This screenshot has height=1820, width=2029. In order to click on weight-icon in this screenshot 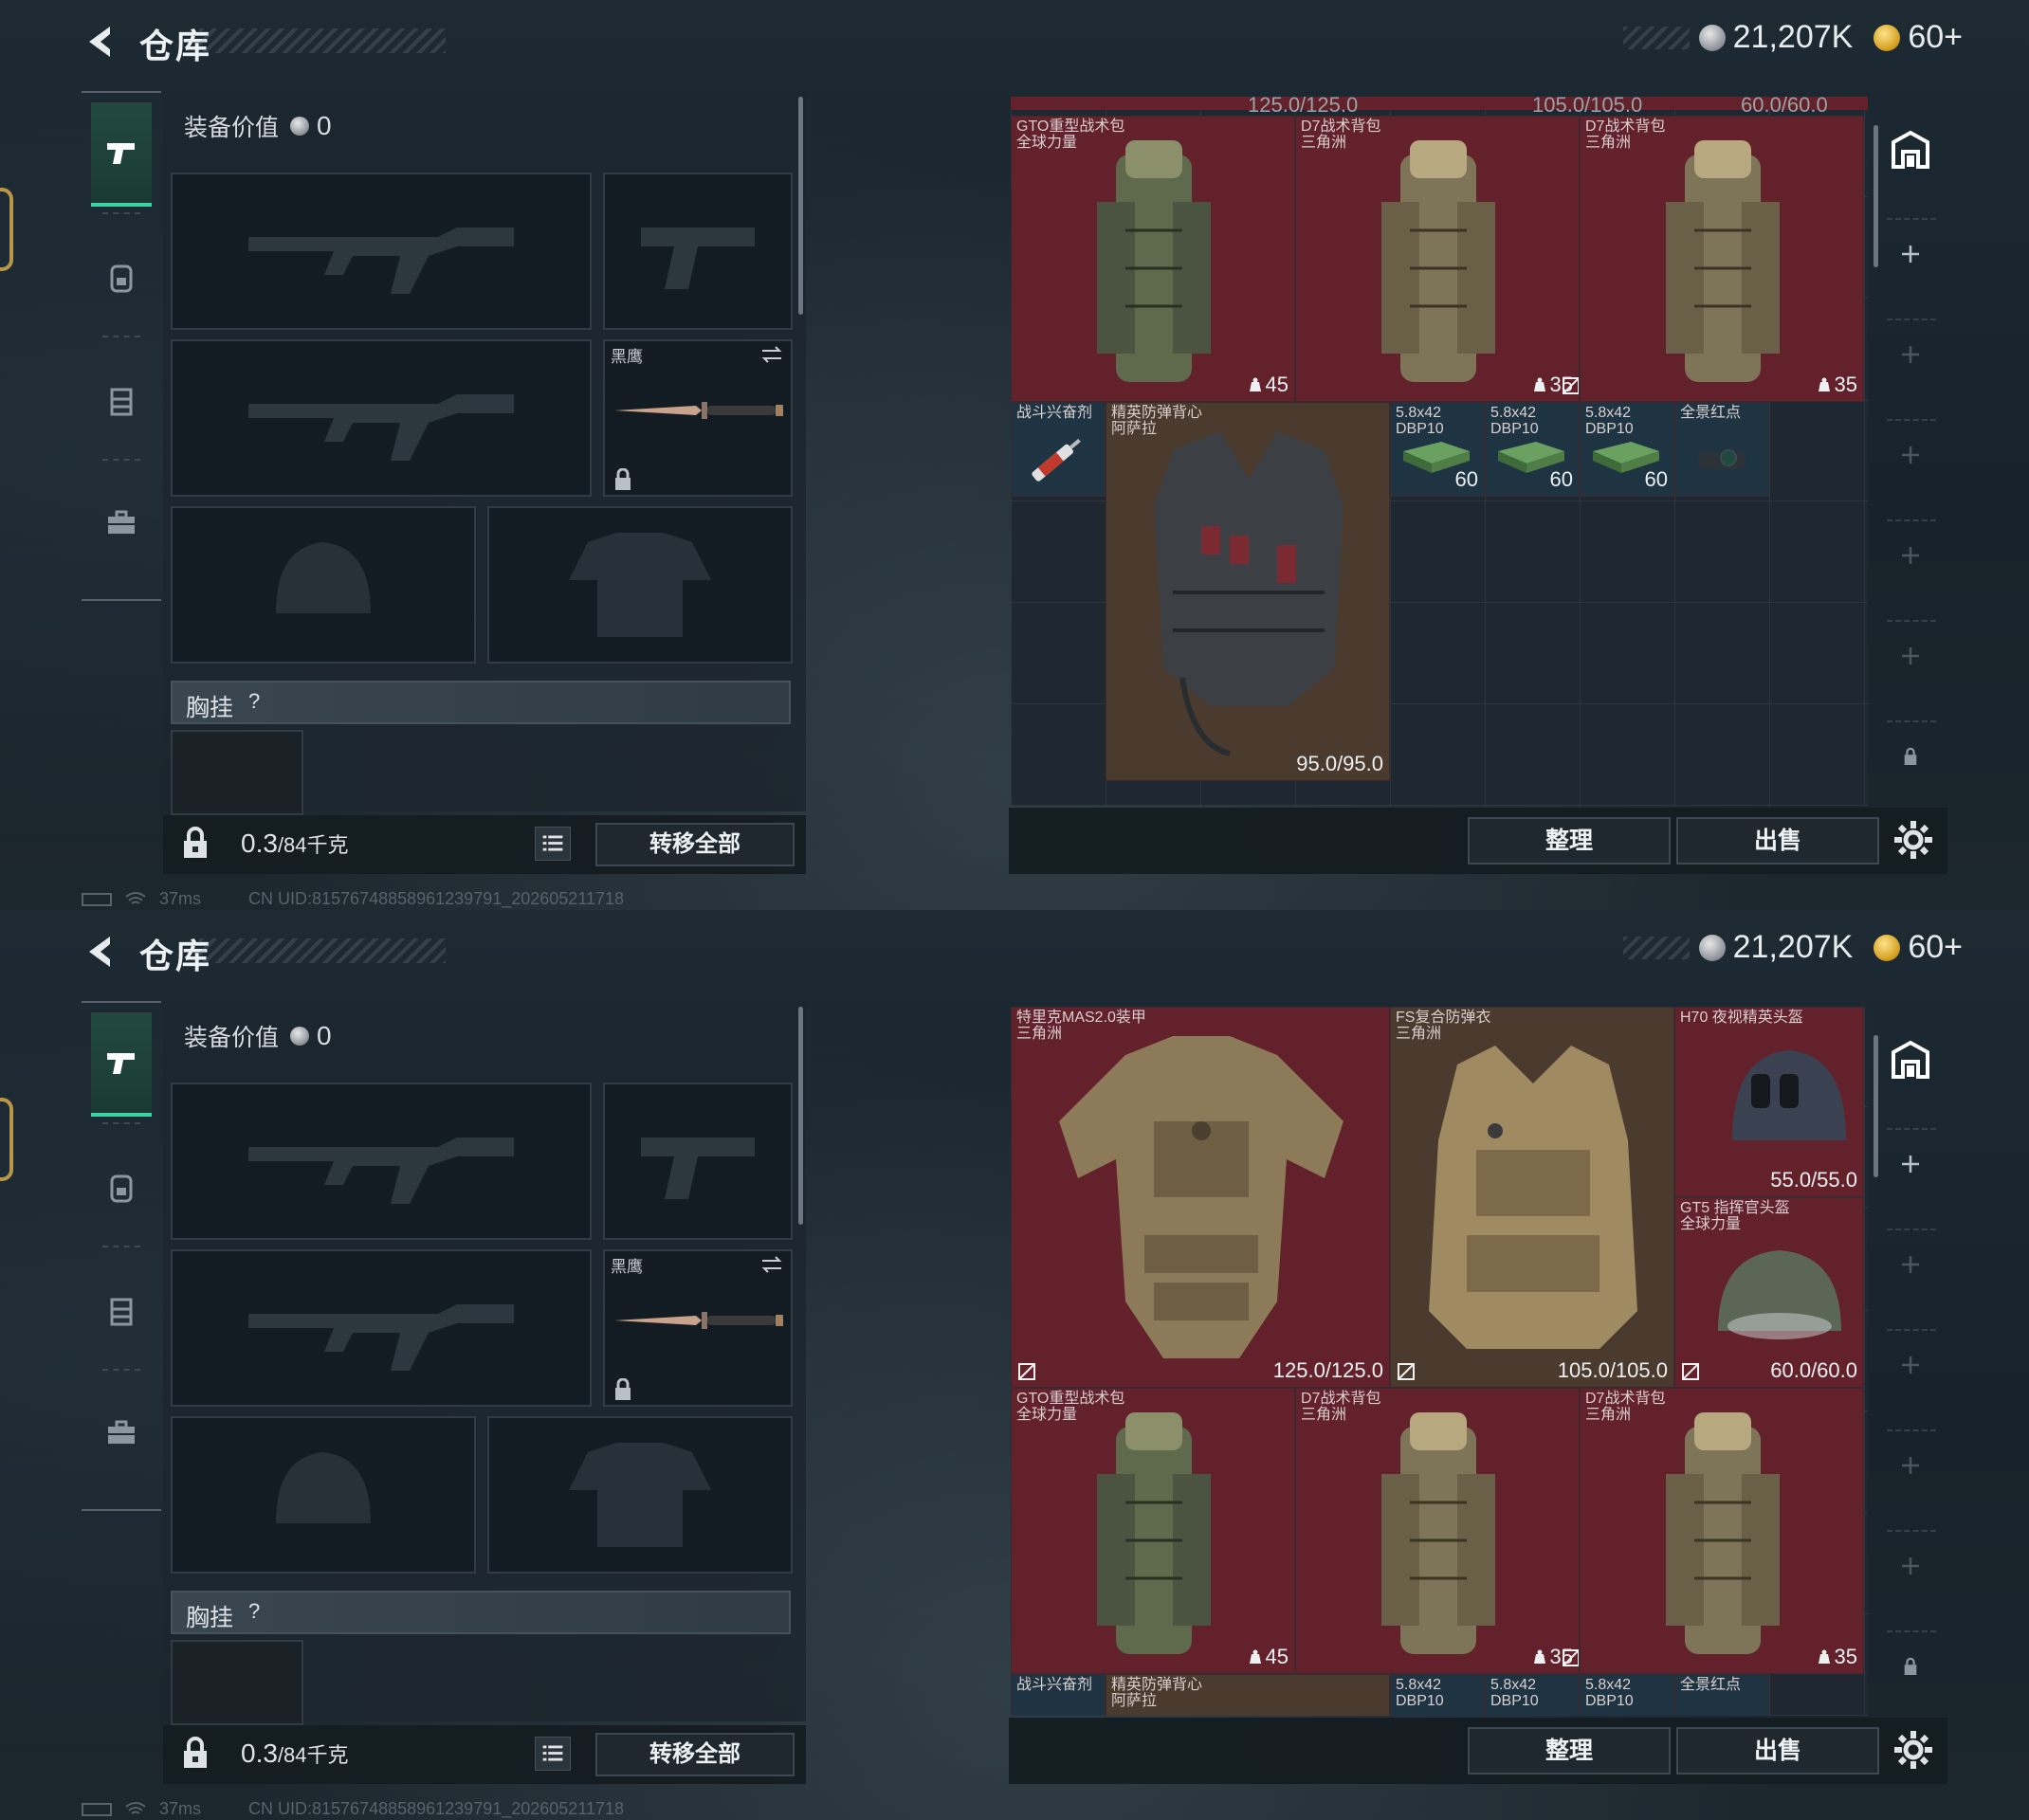, I will do `click(1824, 1656)`.